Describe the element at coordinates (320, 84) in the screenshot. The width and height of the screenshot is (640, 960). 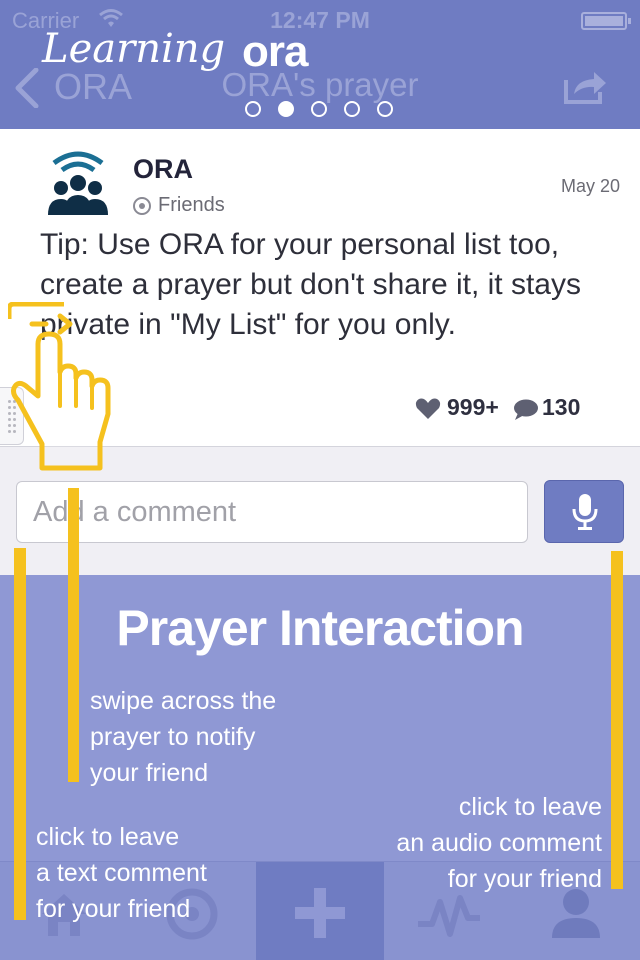
I see `nav-title: ORA's prayer` at that location.